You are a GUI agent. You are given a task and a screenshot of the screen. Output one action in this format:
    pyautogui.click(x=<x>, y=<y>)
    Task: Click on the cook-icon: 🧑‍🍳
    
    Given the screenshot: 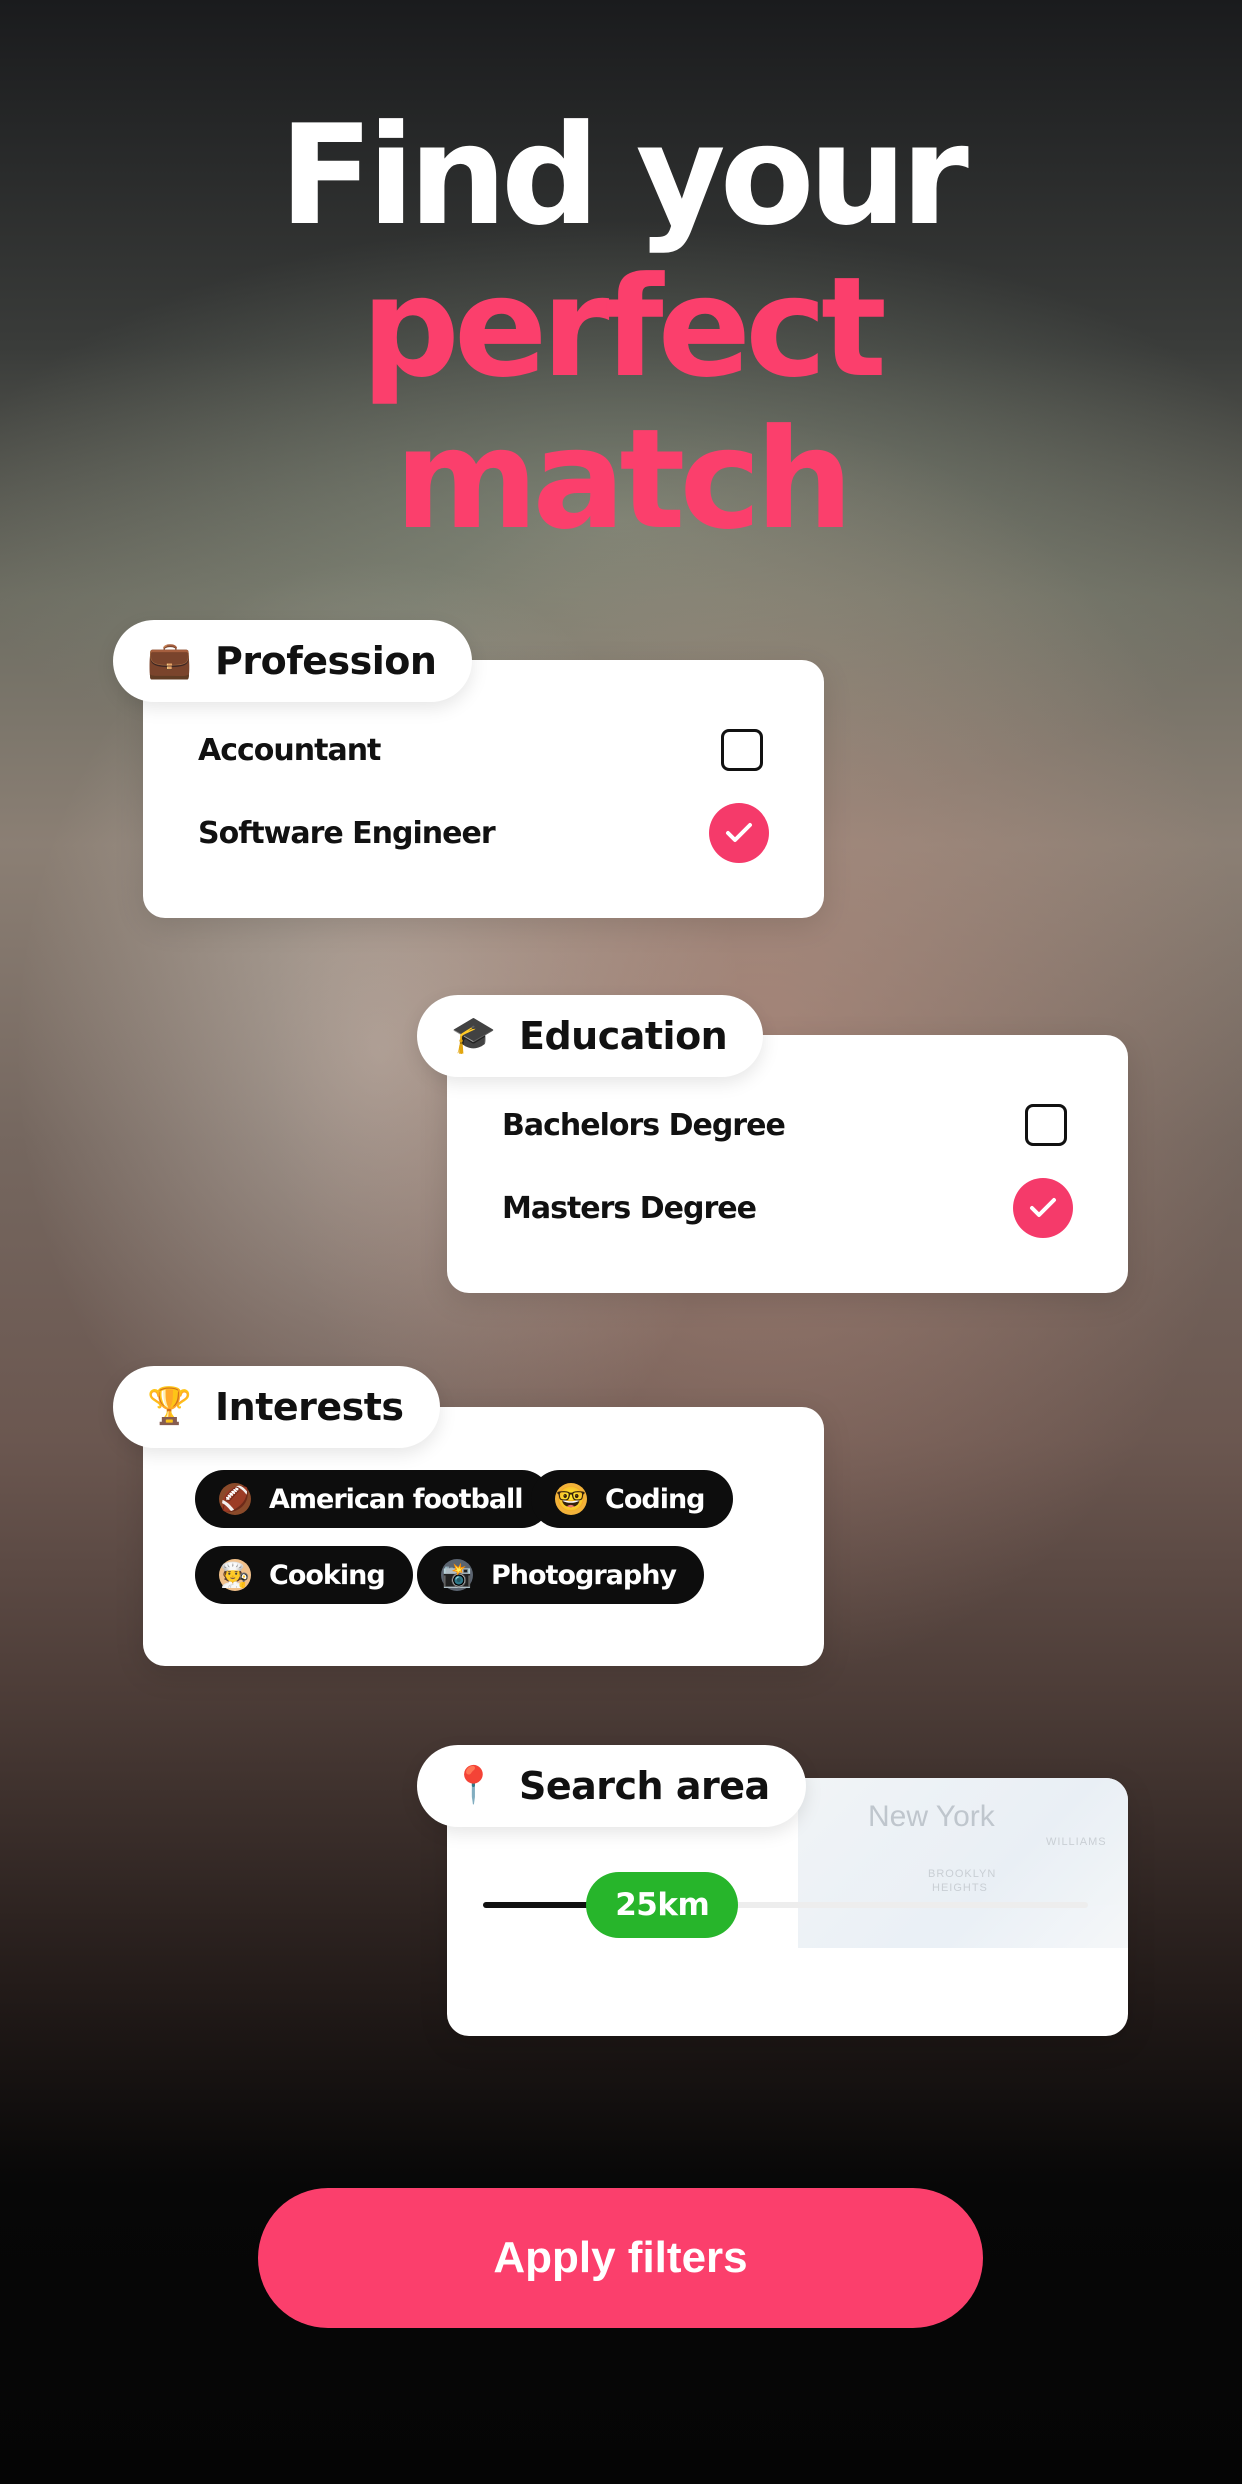 What is the action you would take?
    pyautogui.click(x=235, y=1575)
    